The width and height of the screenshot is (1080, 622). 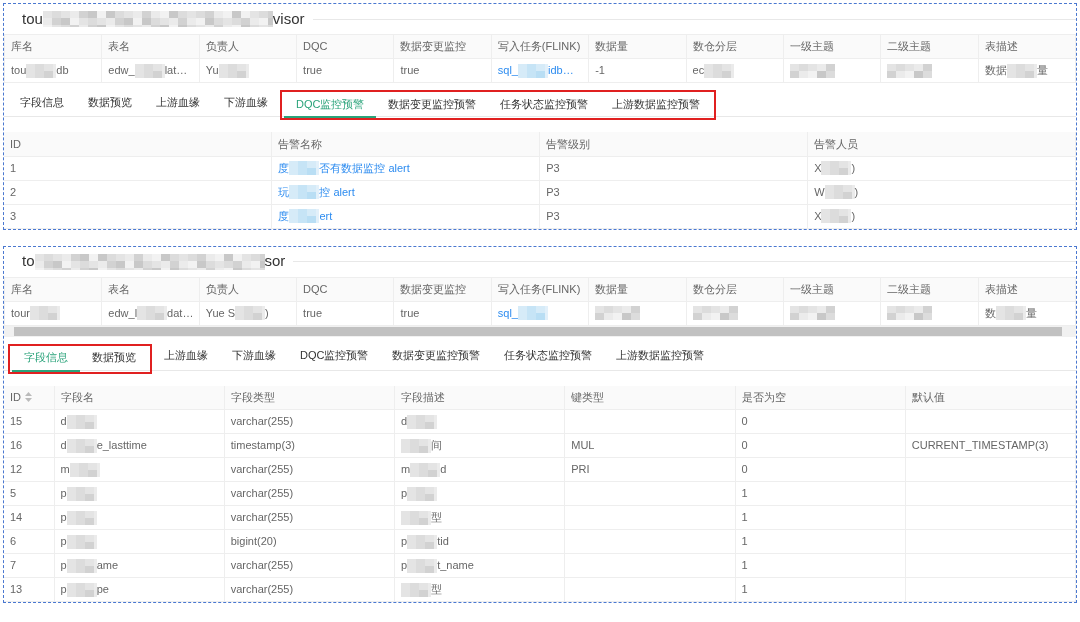 I want to click on cell-text: t_name, so click(x=455, y=566).